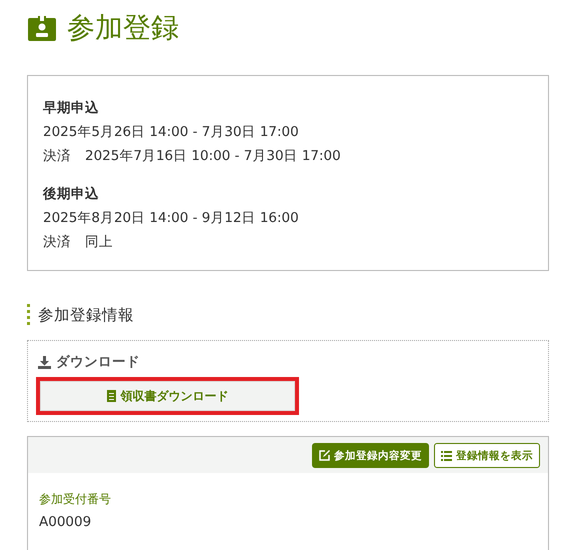 The width and height of the screenshot is (576, 550). What do you see at coordinates (487, 455) in the screenshot?
I see `view-button: 登録情報を表示` at bounding box center [487, 455].